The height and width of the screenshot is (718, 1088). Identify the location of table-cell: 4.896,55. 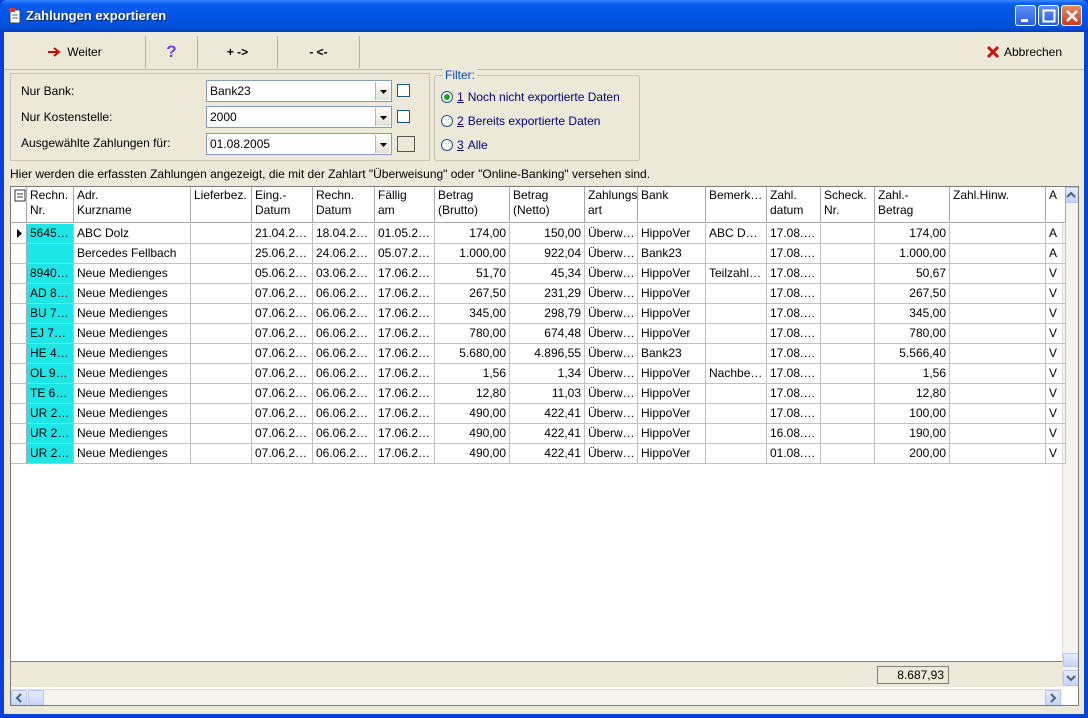
(547, 354).